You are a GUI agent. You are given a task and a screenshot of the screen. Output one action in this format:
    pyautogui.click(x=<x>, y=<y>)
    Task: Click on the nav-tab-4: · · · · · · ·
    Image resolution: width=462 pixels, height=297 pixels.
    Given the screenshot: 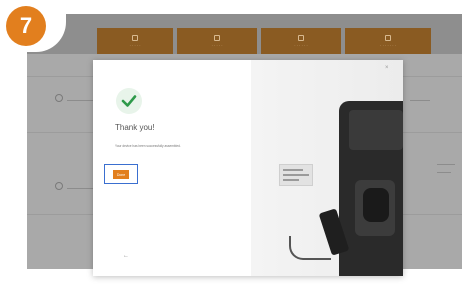 What is the action you would take?
    pyautogui.click(x=388, y=41)
    